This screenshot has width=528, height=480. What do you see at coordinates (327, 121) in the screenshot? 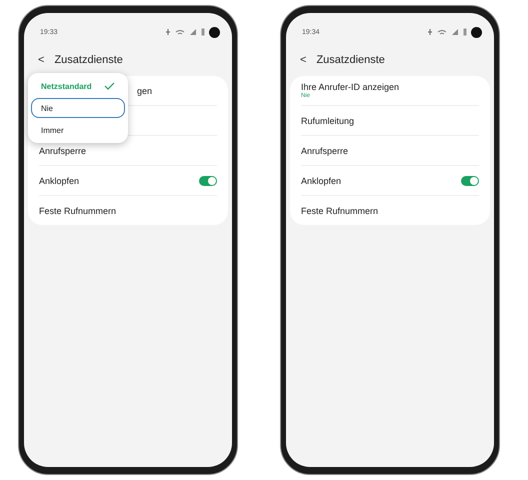
I see `setting-label: Rufumleitung` at bounding box center [327, 121].